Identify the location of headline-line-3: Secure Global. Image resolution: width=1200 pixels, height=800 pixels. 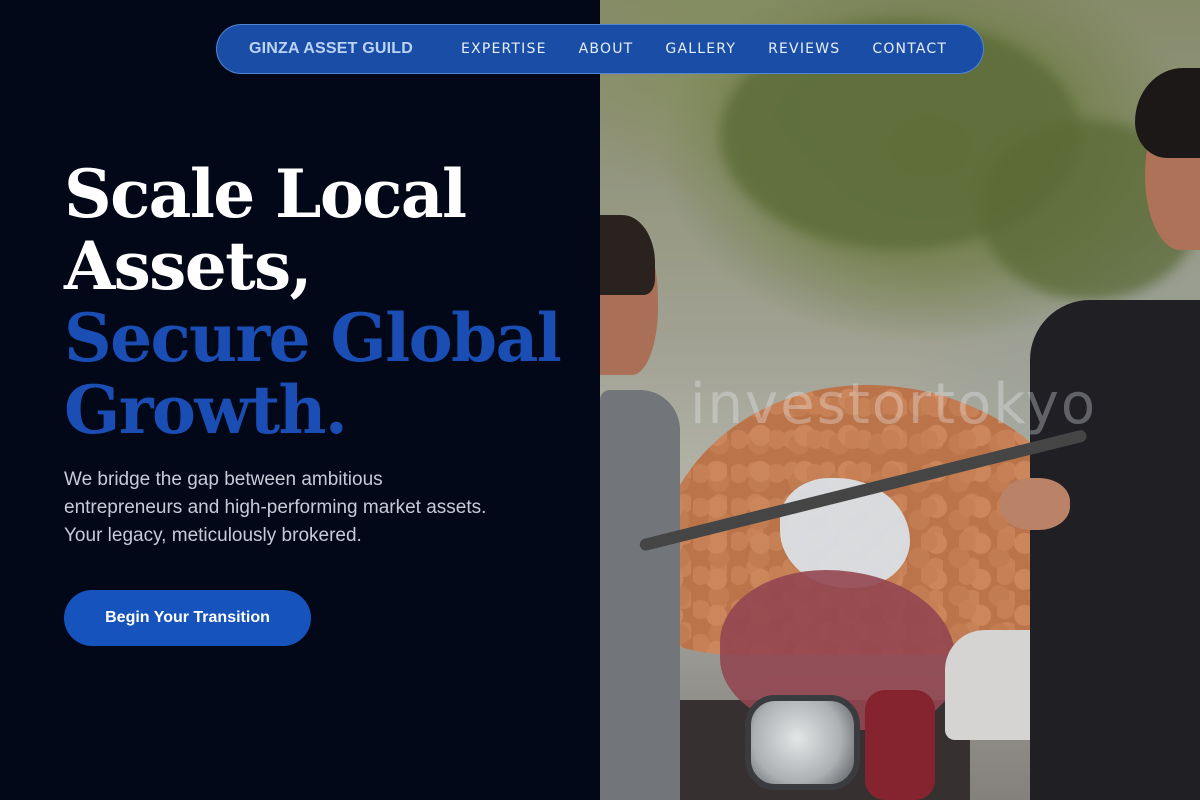
(313, 338).